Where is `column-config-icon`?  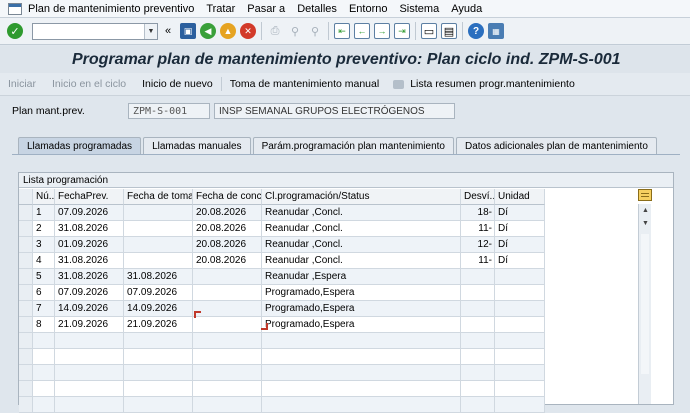
column-config-icon is located at coordinates (645, 195).